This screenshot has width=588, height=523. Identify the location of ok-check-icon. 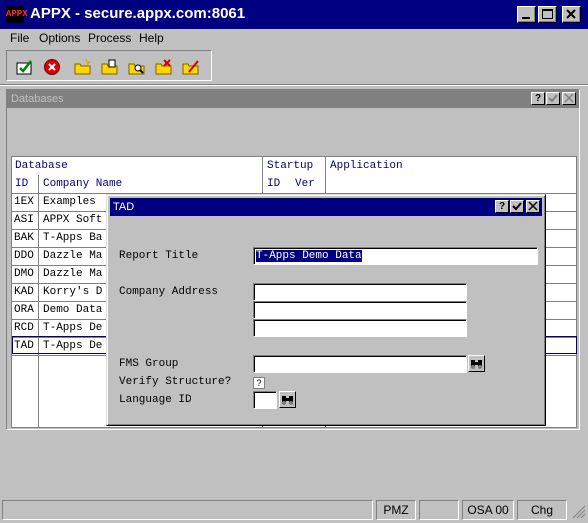
(25, 67).